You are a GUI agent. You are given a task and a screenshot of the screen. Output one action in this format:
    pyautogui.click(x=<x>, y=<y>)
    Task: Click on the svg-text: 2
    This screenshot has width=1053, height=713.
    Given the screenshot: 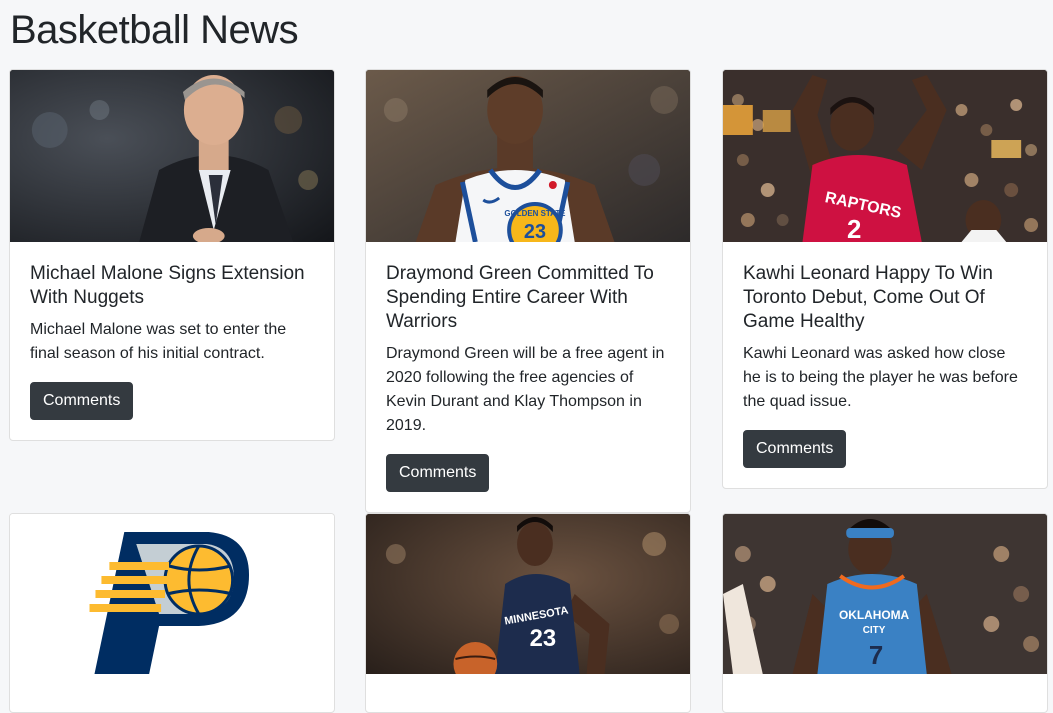 What is the action you would take?
    pyautogui.click(x=854, y=229)
    